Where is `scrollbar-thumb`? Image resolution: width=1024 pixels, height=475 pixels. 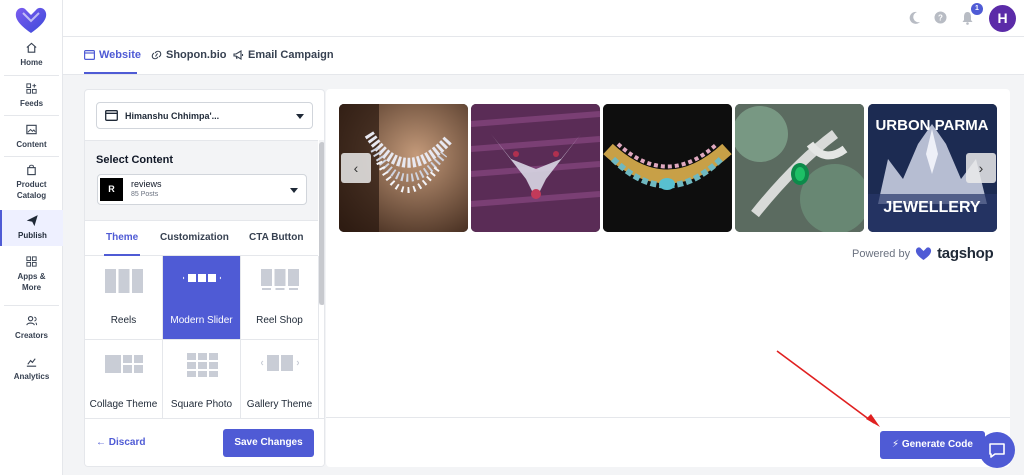
scrollbar-thumb is located at coordinates (321, 223).